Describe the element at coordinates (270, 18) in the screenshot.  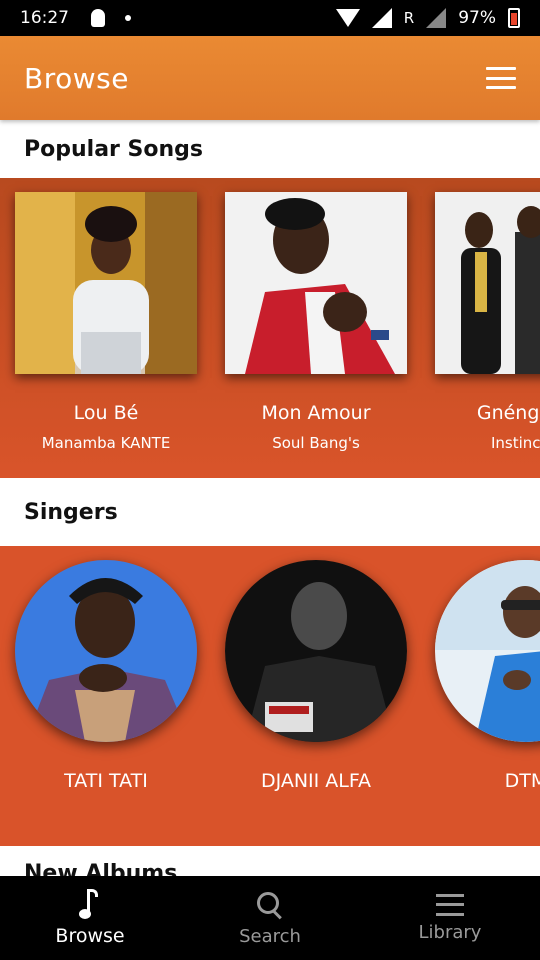
I see `status-bar: 16:27 R 97%` at that location.